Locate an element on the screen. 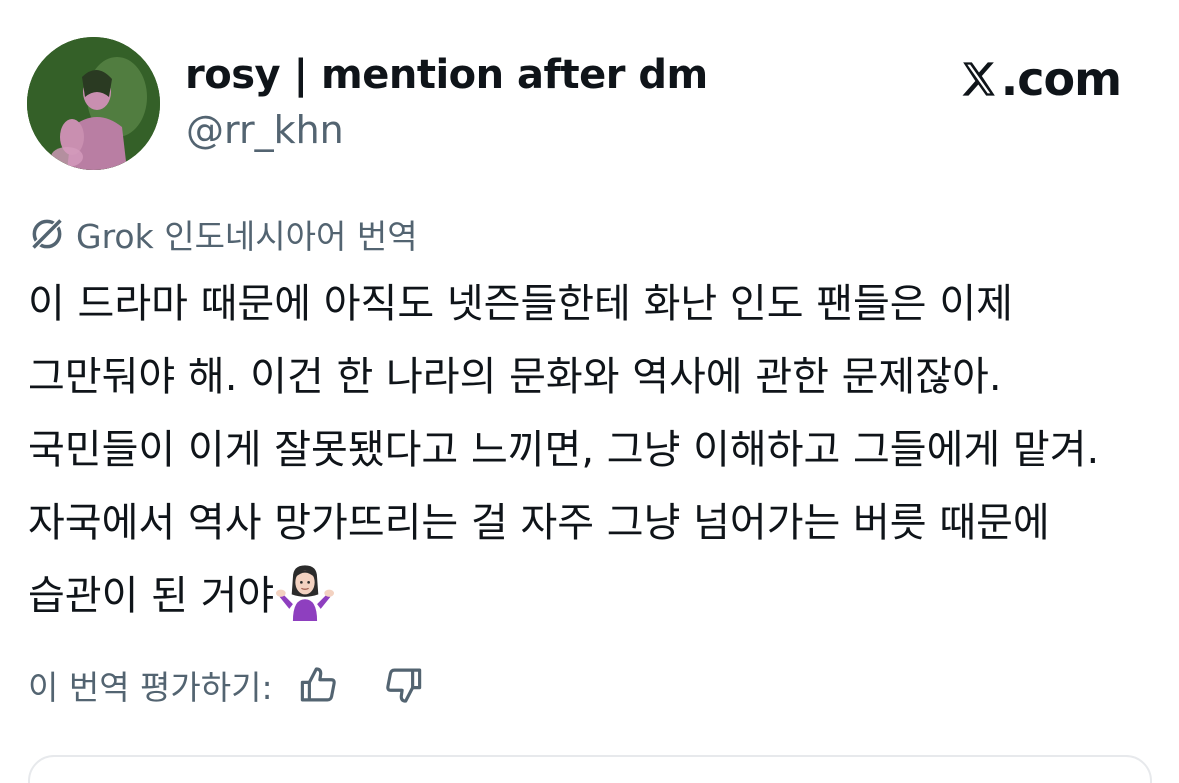  person-shrugging-icon is located at coordinates (305, 593).